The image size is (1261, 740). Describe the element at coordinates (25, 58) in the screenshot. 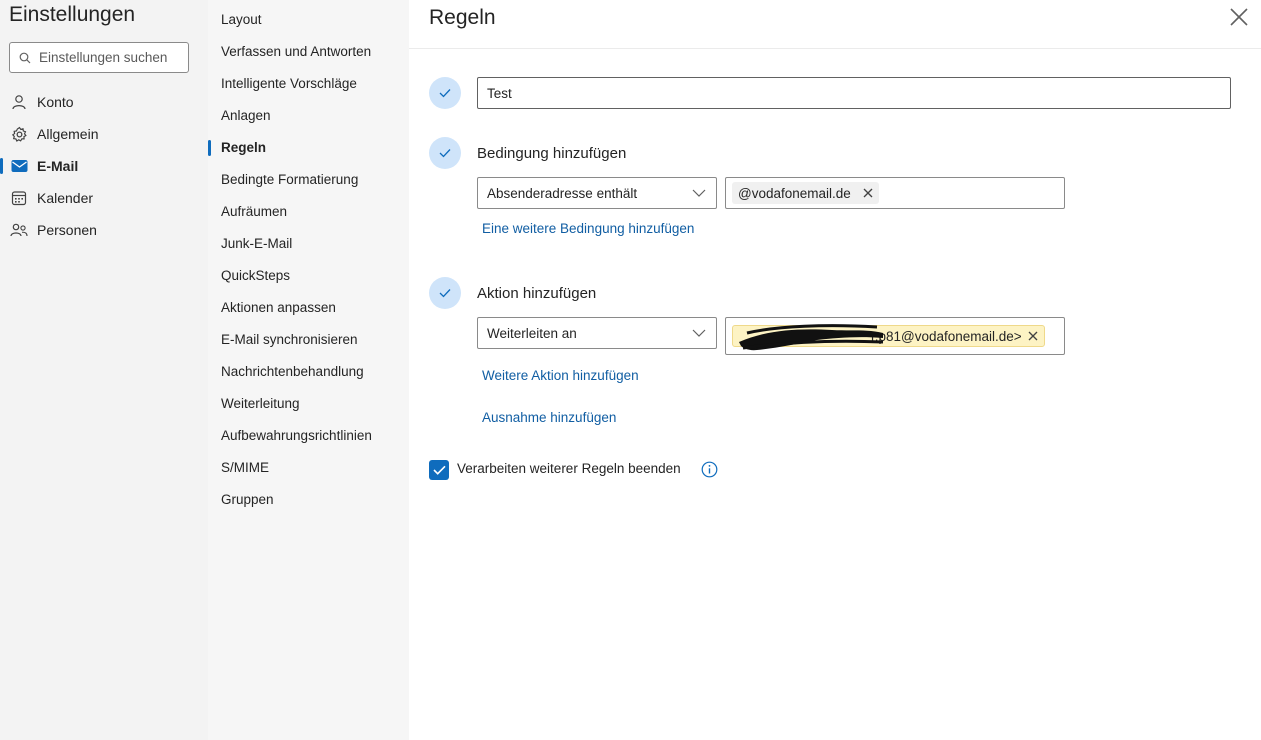

I see `search-icon` at that location.